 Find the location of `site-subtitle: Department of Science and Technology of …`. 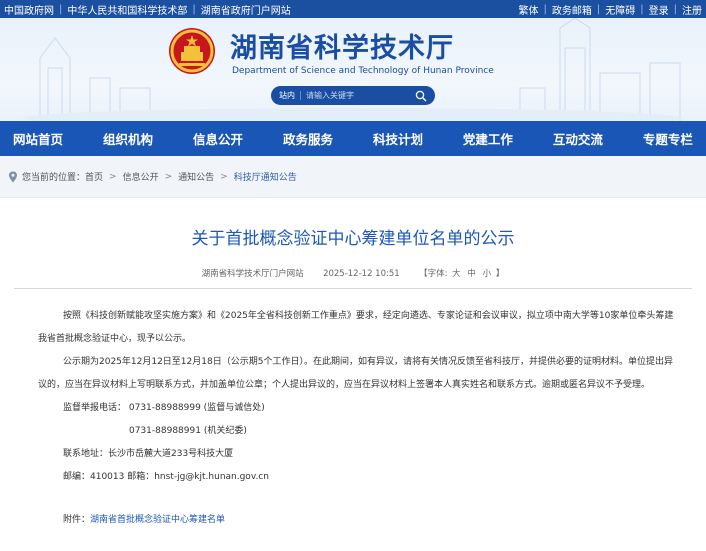

site-subtitle: Department of Science and Technology of … is located at coordinates (363, 71).